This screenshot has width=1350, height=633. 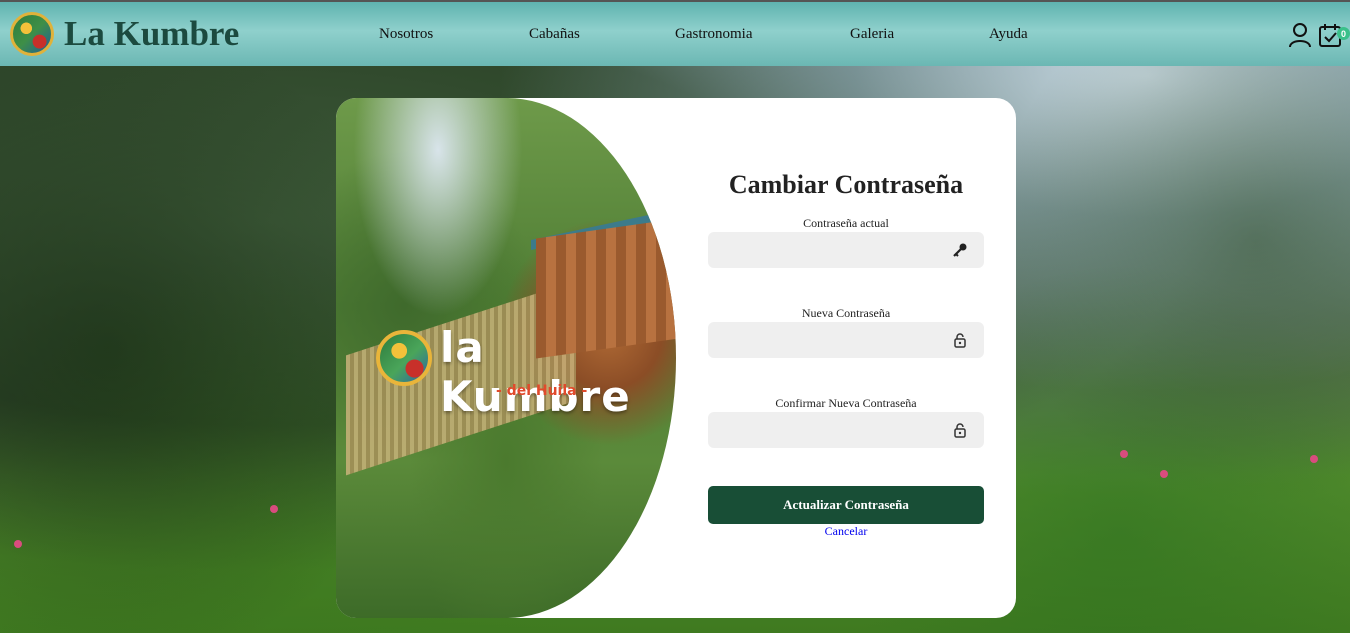 What do you see at coordinates (542, 391) in the screenshot?
I see `photo-brand-subtext: - del Huila -` at bounding box center [542, 391].